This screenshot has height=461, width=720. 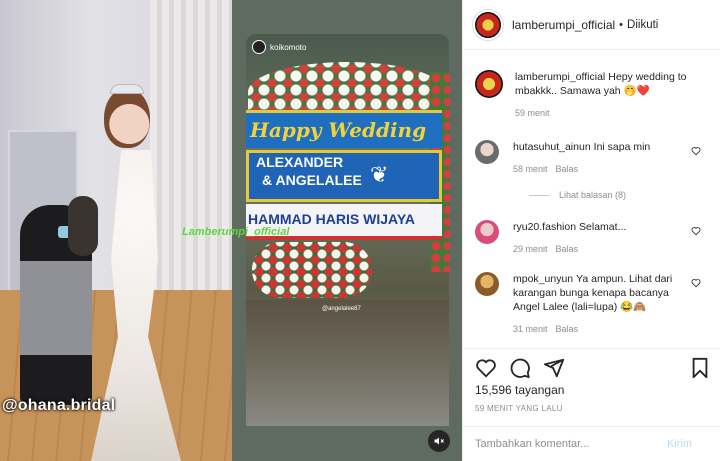 I want to click on watermark: Lamberumpi_official, so click(x=236, y=232).